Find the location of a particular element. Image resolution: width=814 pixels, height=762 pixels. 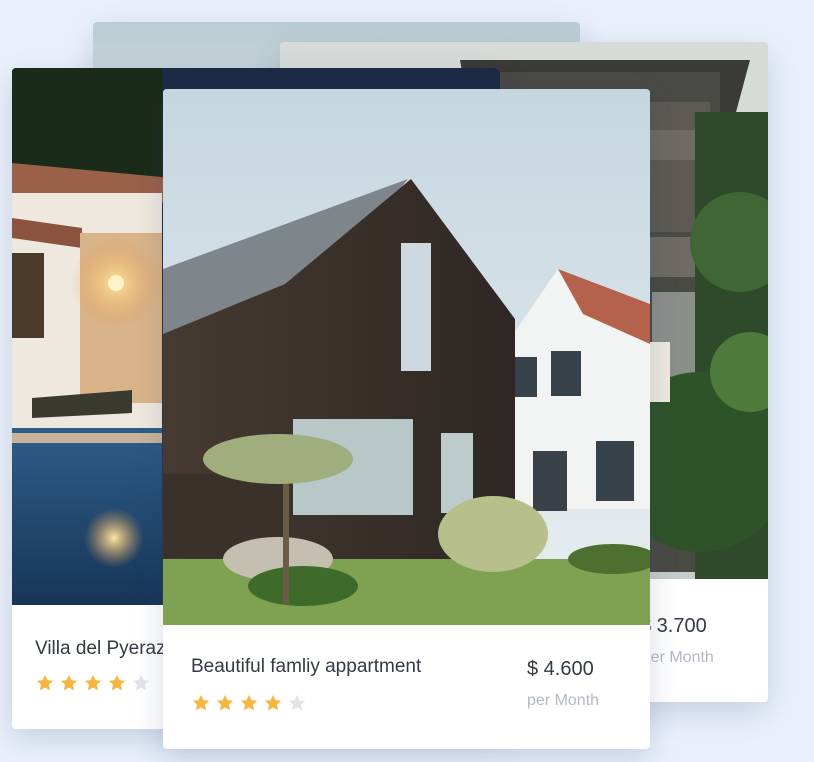

listing-price: $ 4.600 is located at coordinates (560, 669).